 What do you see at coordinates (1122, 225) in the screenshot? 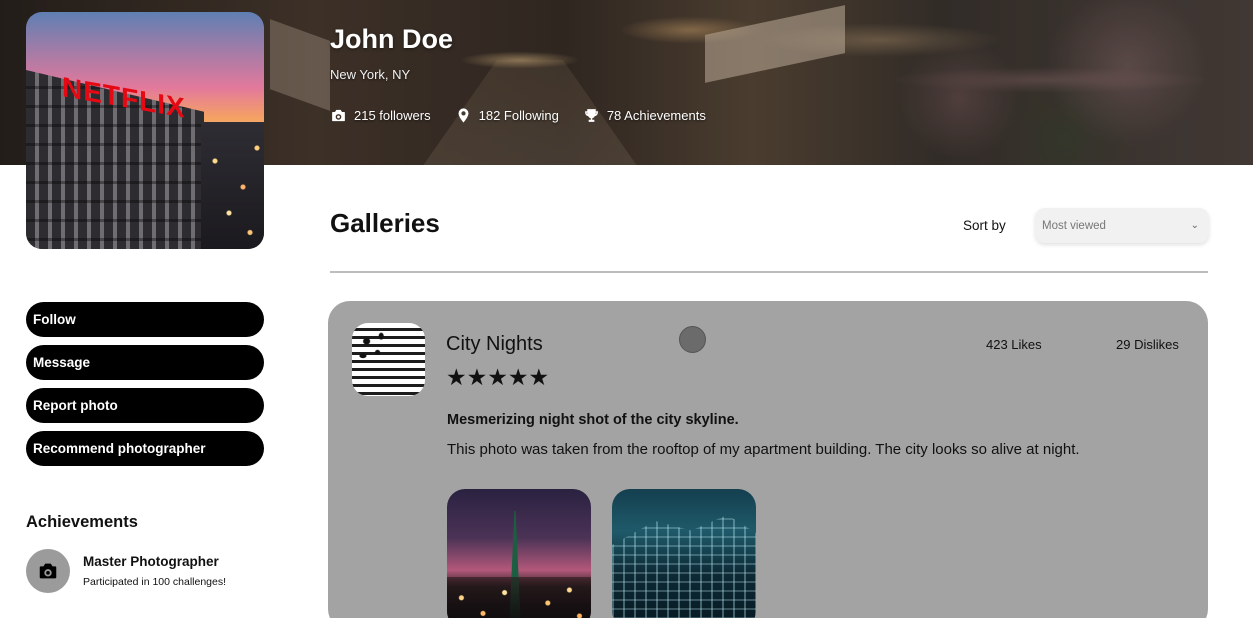
I see `sort-select: Most viewed ⌄` at bounding box center [1122, 225].